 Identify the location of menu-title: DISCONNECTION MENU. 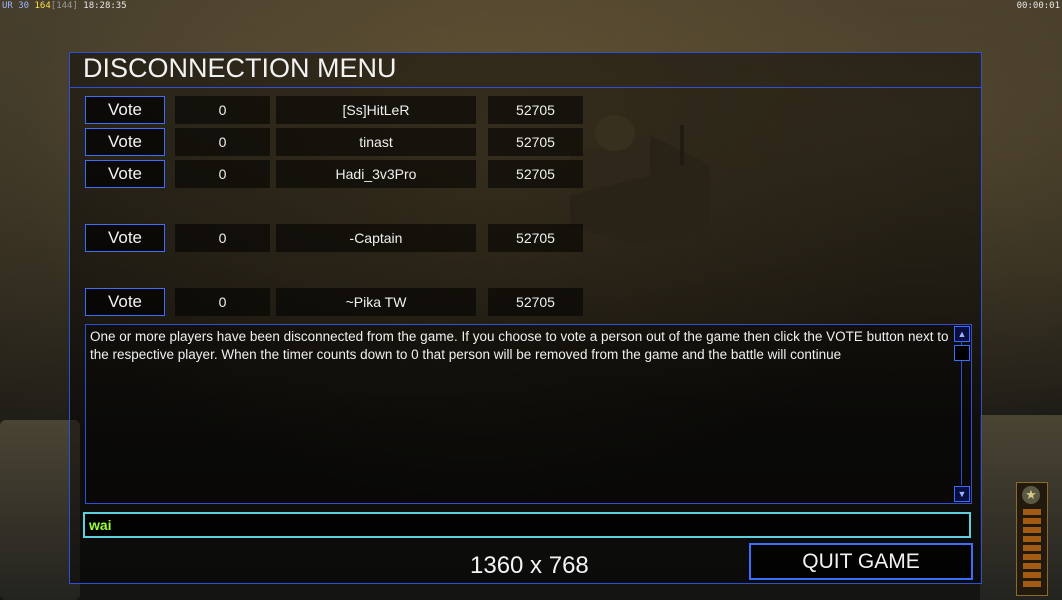
(240, 68).